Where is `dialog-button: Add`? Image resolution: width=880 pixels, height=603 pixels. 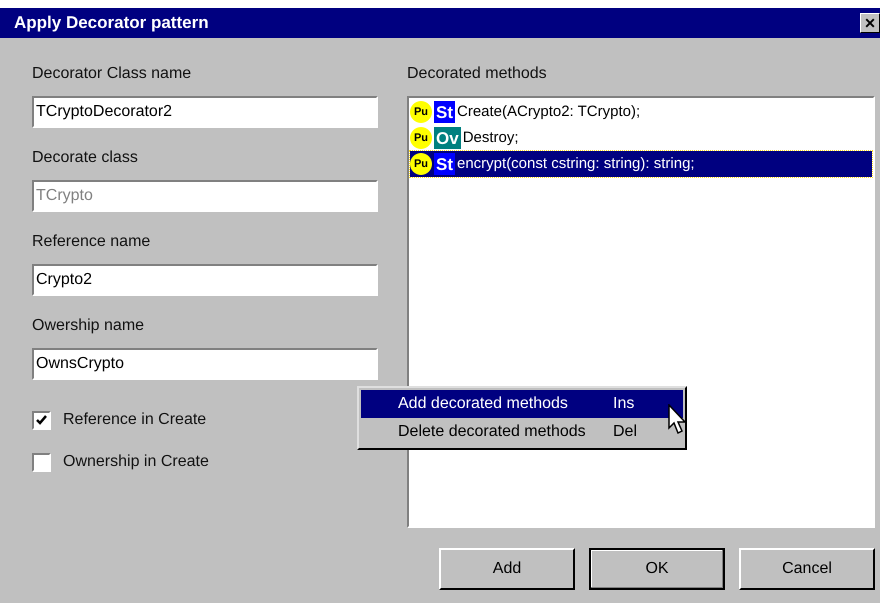 dialog-button: Add is located at coordinates (507, 569).